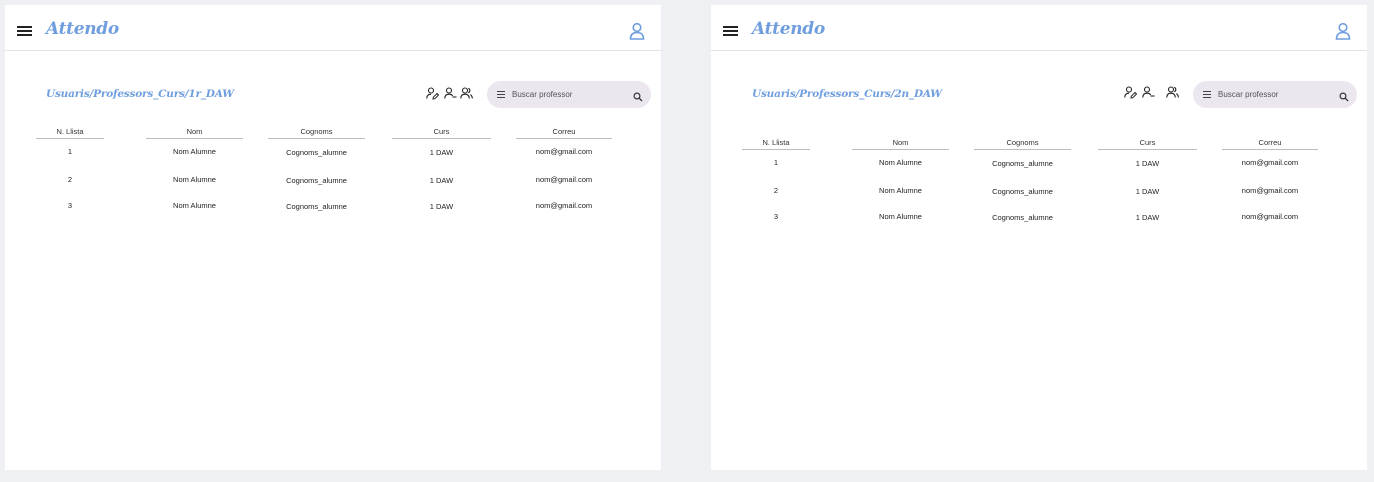  I want to click on breadcrumb: Usuaris/Professors_Curs/2n_DAW, so click(847, 94).